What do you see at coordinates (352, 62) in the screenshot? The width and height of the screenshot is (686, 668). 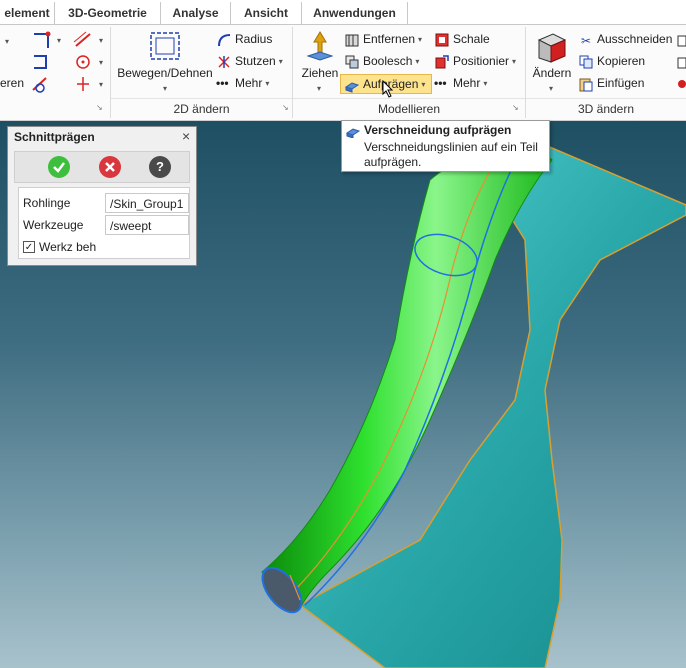 I see `boolean-icon` at bounding box center [352, 62].